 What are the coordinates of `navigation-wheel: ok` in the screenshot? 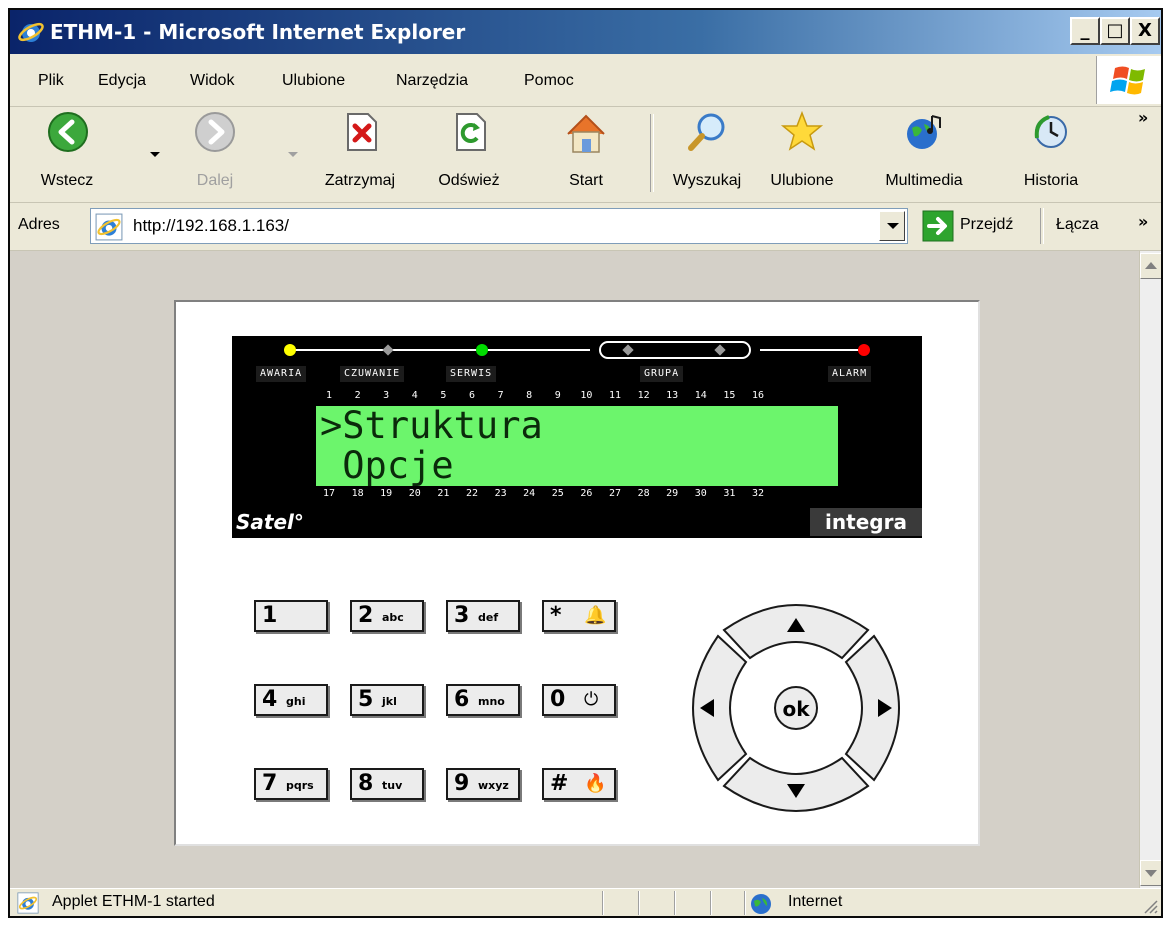 It's located at (796, 708).